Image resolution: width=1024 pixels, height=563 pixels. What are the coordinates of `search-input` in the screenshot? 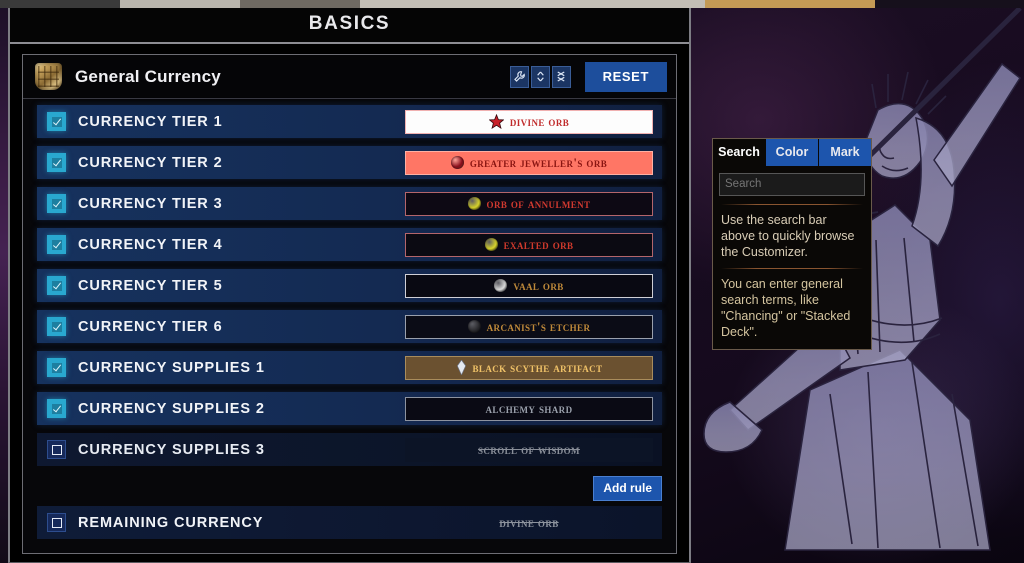 It's located at (792, 184).